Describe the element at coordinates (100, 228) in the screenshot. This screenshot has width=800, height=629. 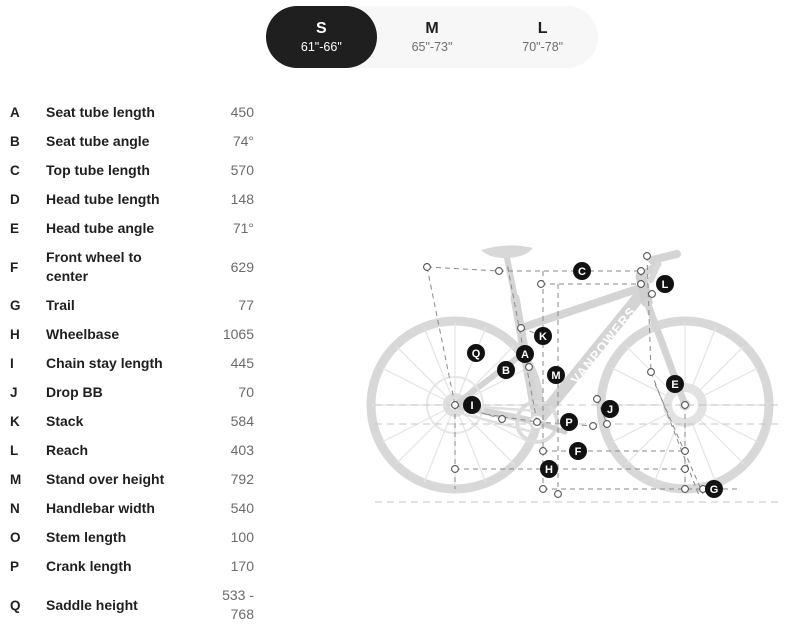
I see `spec-label: Head tube angle` at that location.